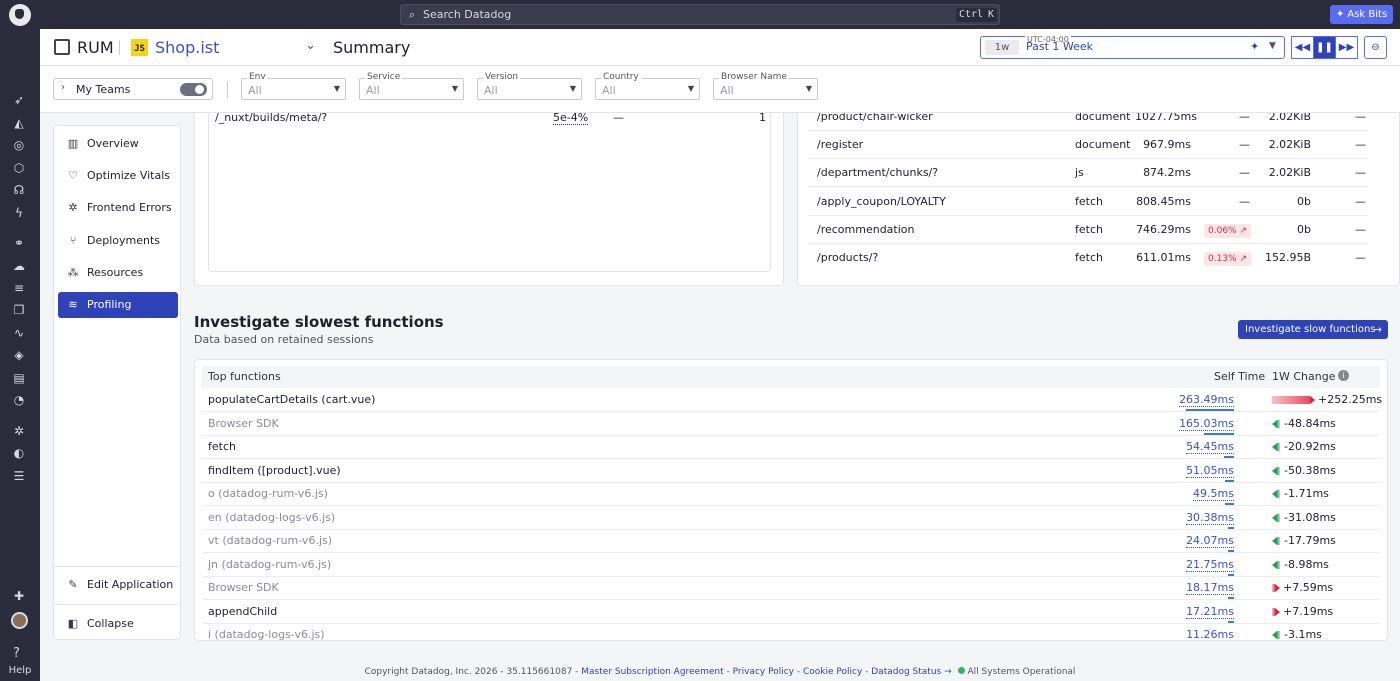 This screenshot has height=681, width=1400. What do you see at coordinates (832, 672) in the screenshot?
I see `cookie-link: Cookie Policy` at bounding box center [832, 672].